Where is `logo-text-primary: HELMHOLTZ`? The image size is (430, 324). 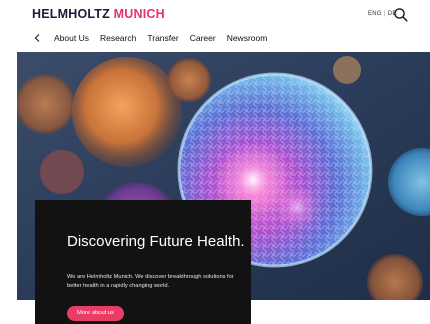 logo-text-primary: HELMHOLTZ is located at coordinates (71, 14).